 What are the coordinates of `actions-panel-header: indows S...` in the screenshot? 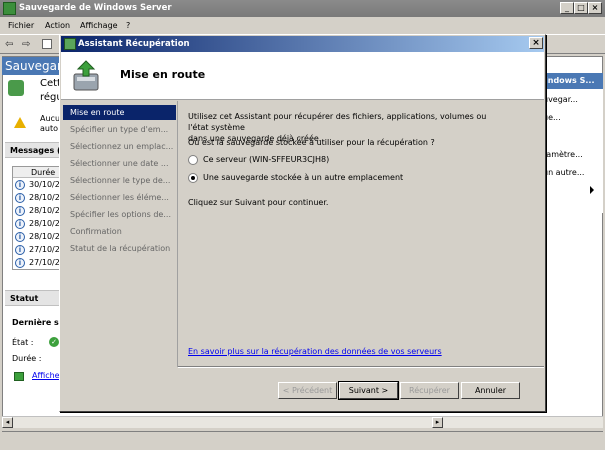 It's located at (573, 81).